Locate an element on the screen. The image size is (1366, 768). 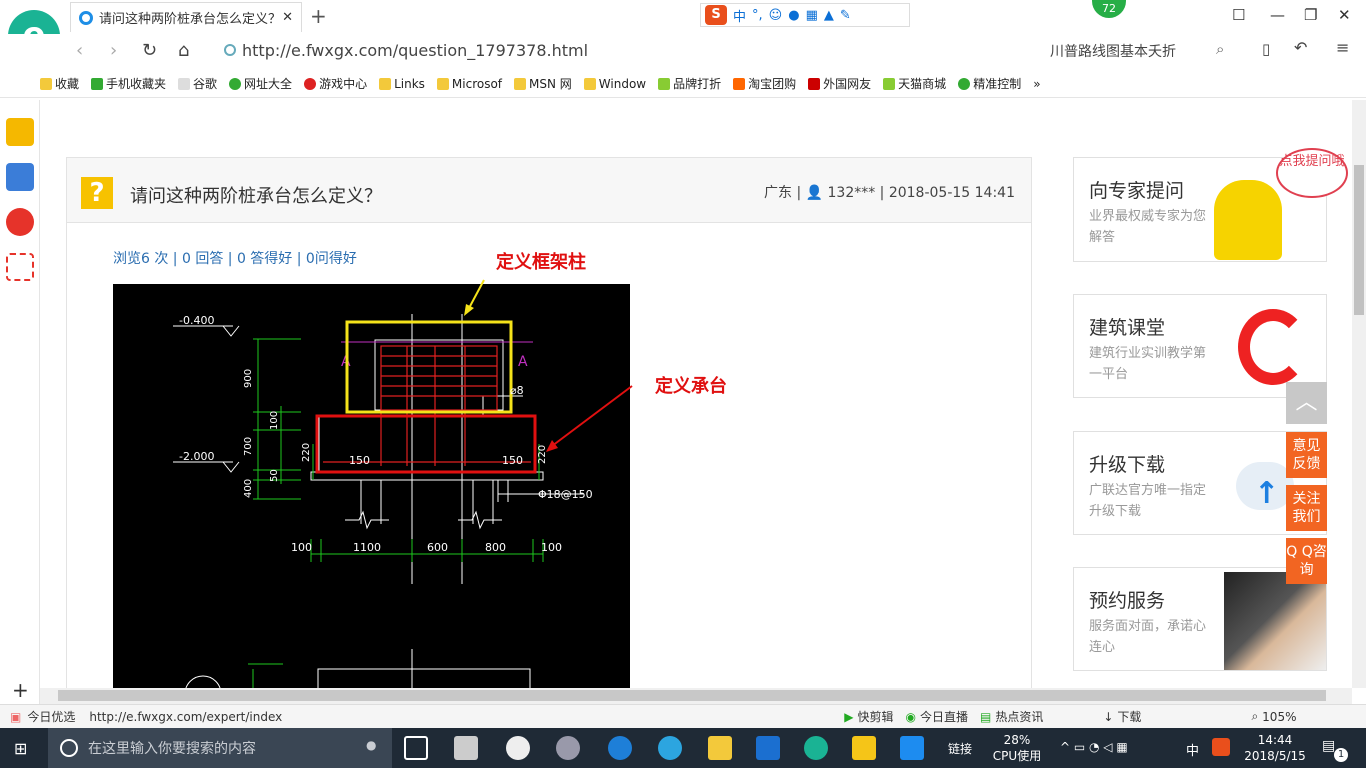
browser-taskbar-icon is located at coordinates (816, 748).